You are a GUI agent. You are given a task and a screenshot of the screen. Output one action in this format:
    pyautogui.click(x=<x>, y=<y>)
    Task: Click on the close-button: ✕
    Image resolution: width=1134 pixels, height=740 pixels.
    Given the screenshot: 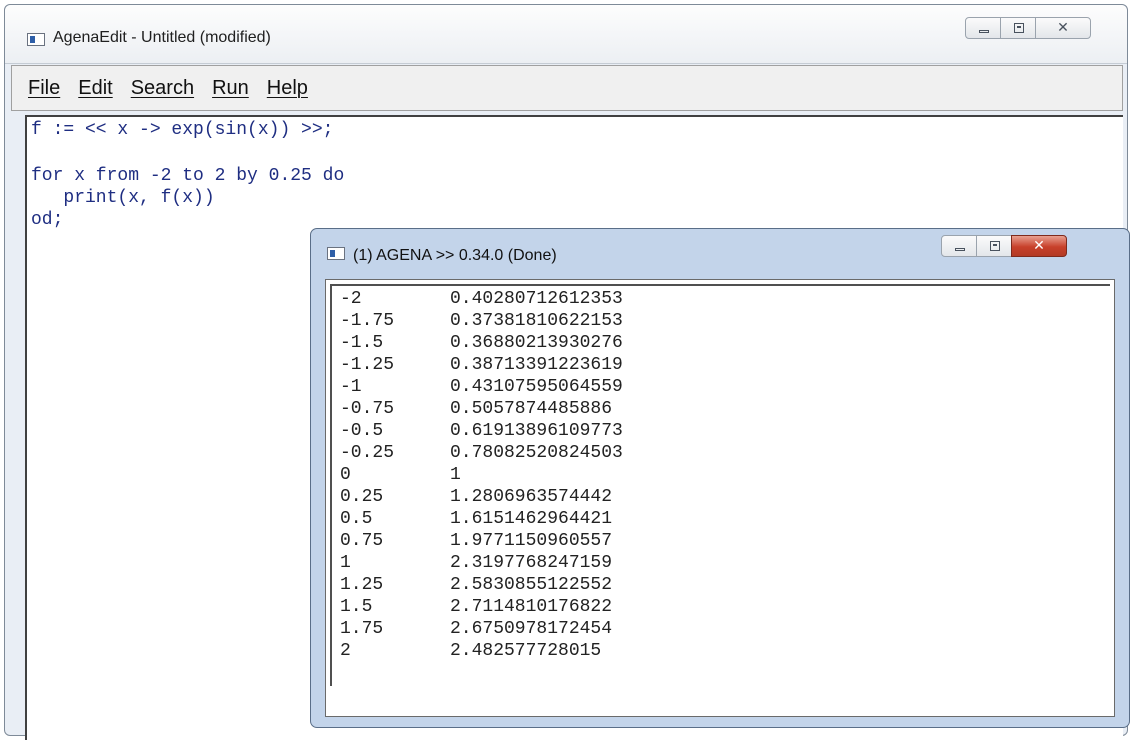 What is the action you would take?
    pyautogui.click(x=1063, y=28)
    